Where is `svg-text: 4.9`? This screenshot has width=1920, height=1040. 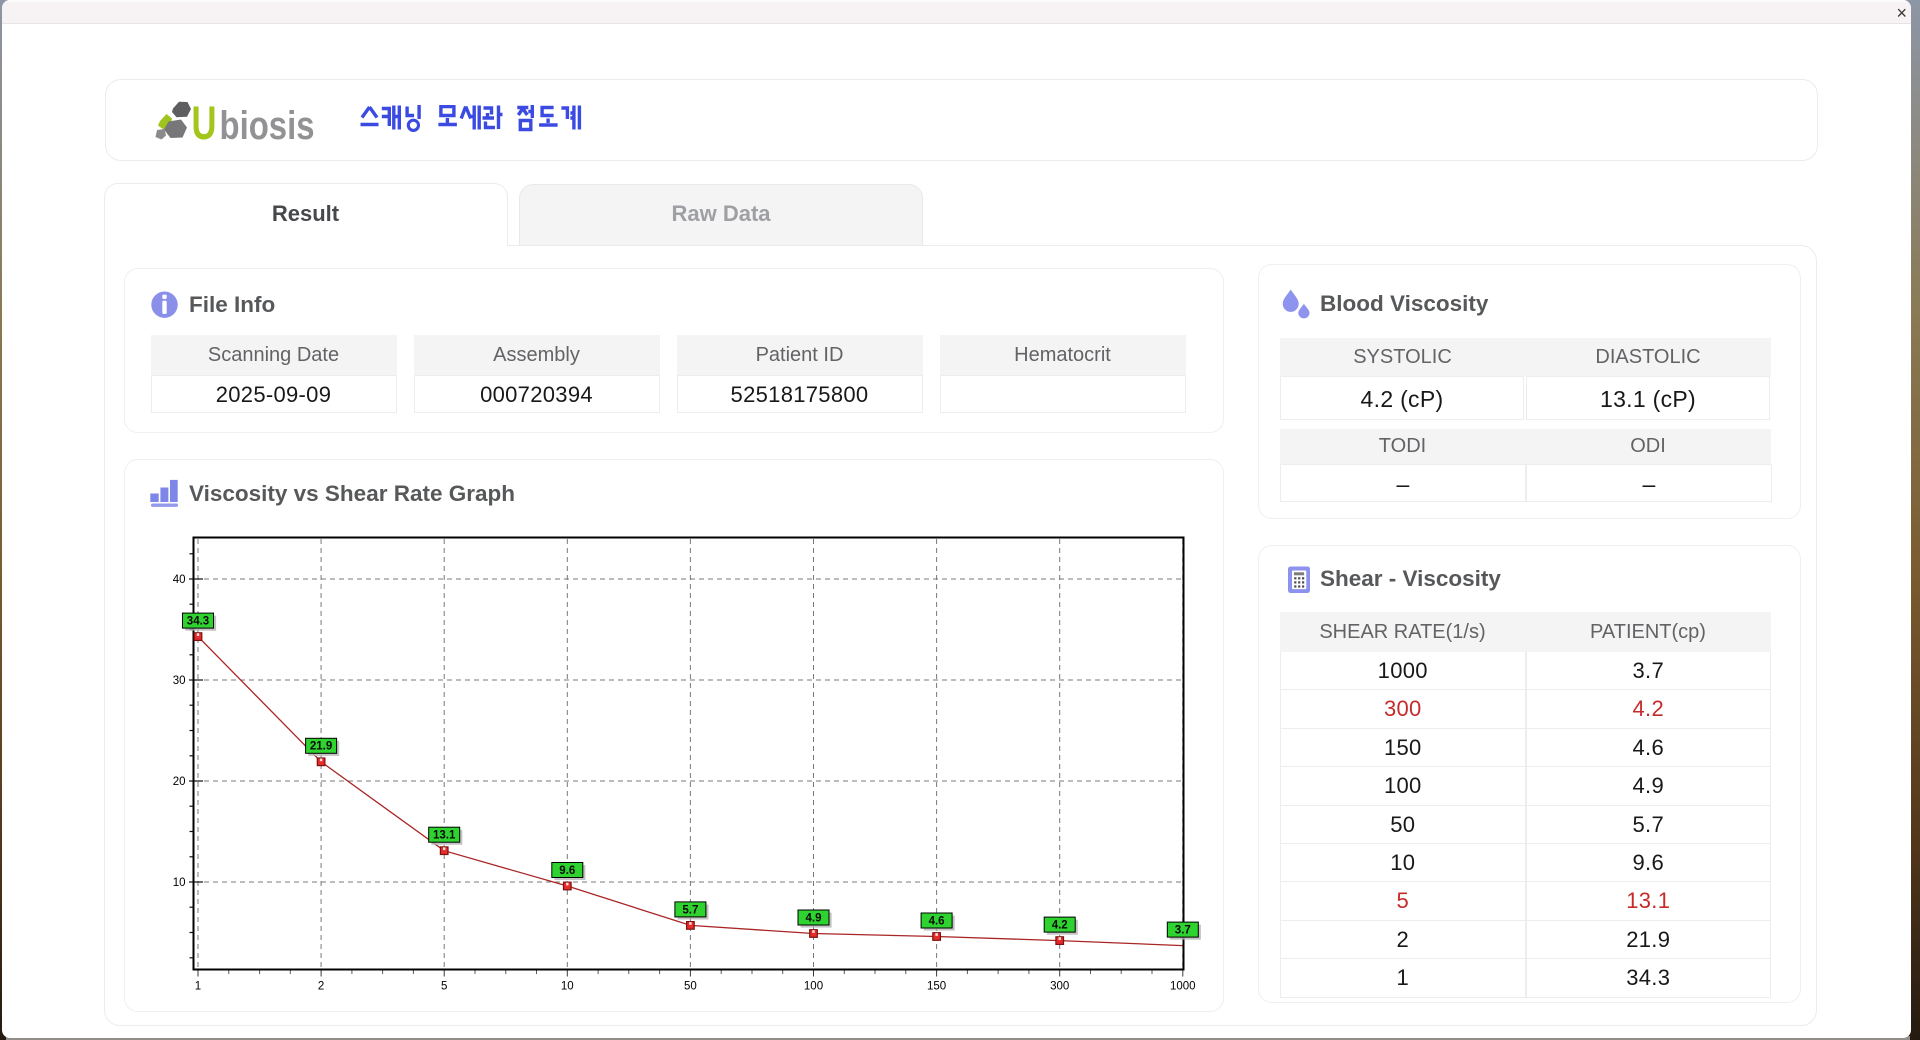 svg-text: 4.9 is located at coordinates (814, 918).